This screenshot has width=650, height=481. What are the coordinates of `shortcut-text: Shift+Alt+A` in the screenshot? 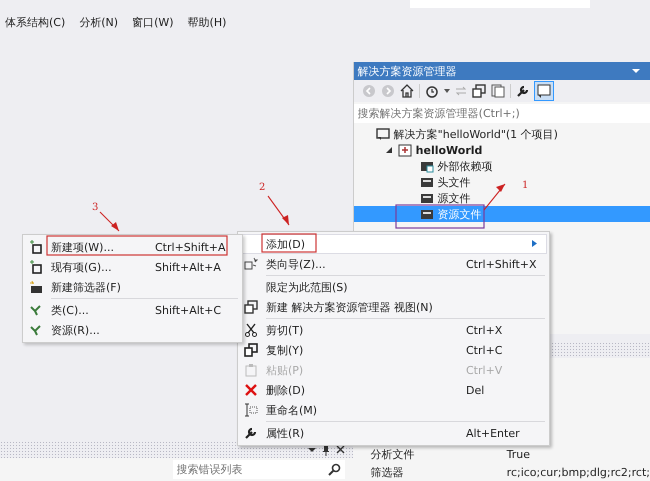 It's located at (188, 267).